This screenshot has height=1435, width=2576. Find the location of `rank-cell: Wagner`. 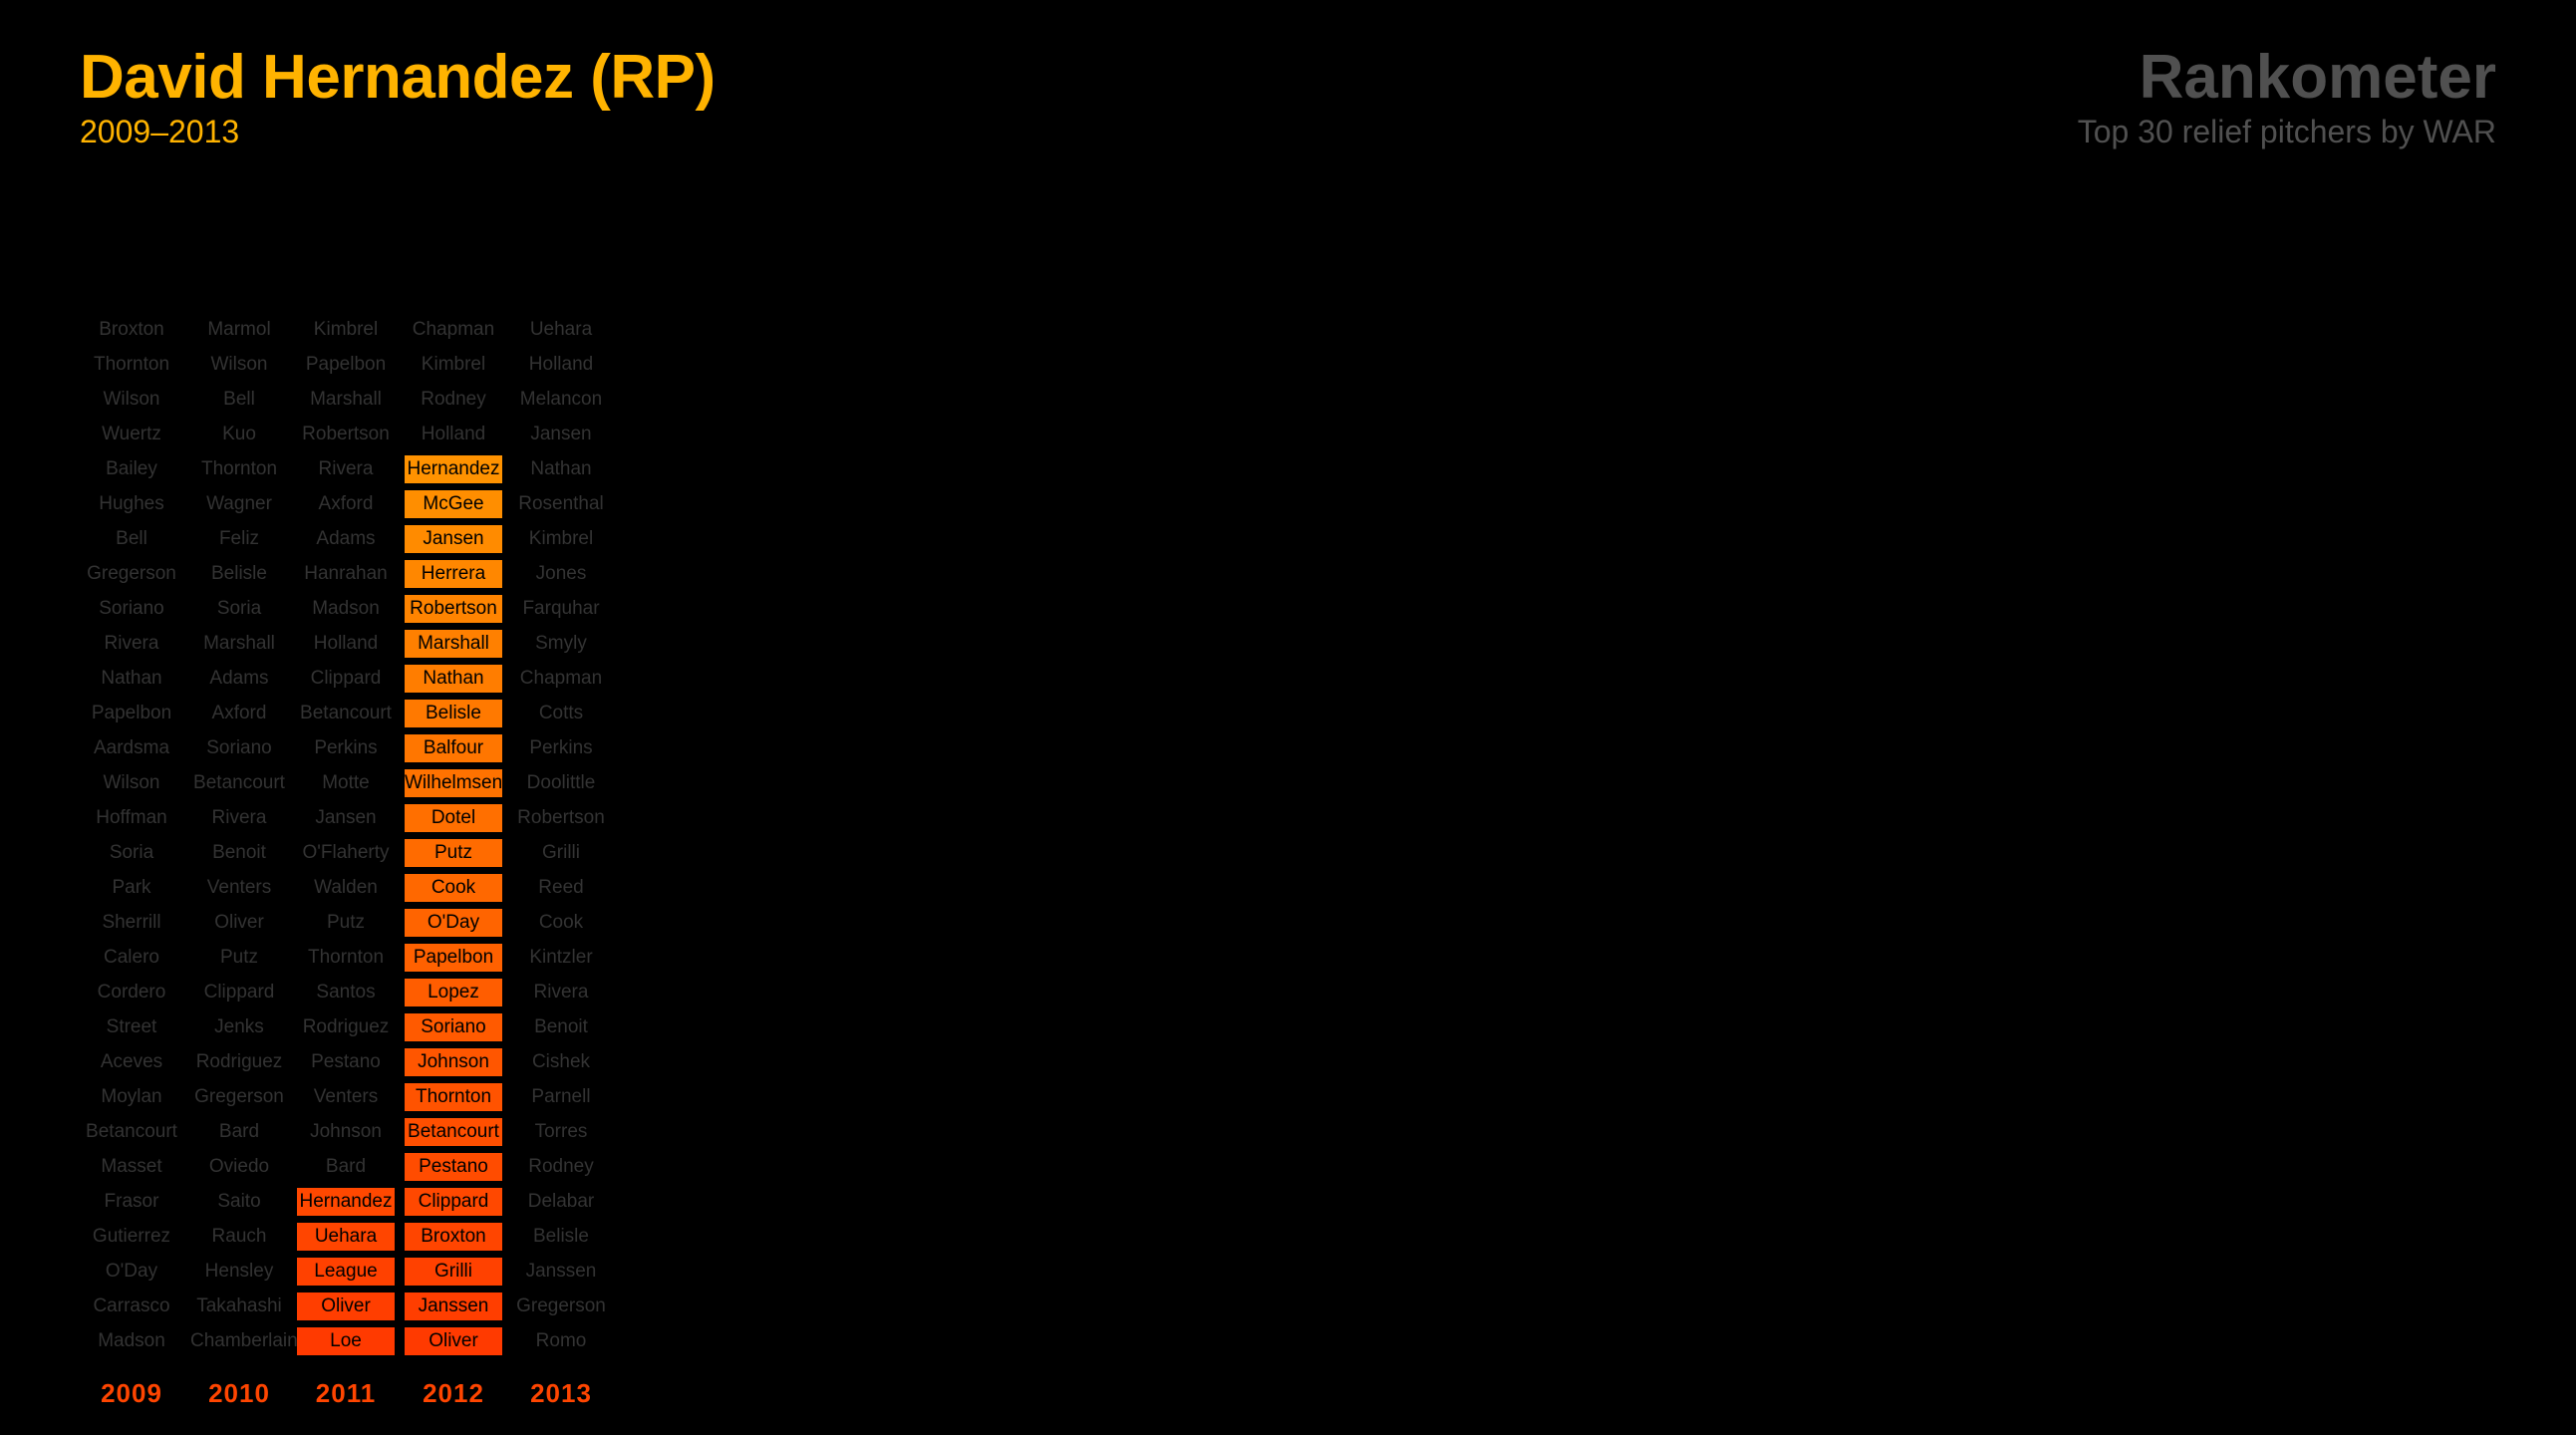

rank-cell: Wagner is located at coordinates (239, 503).